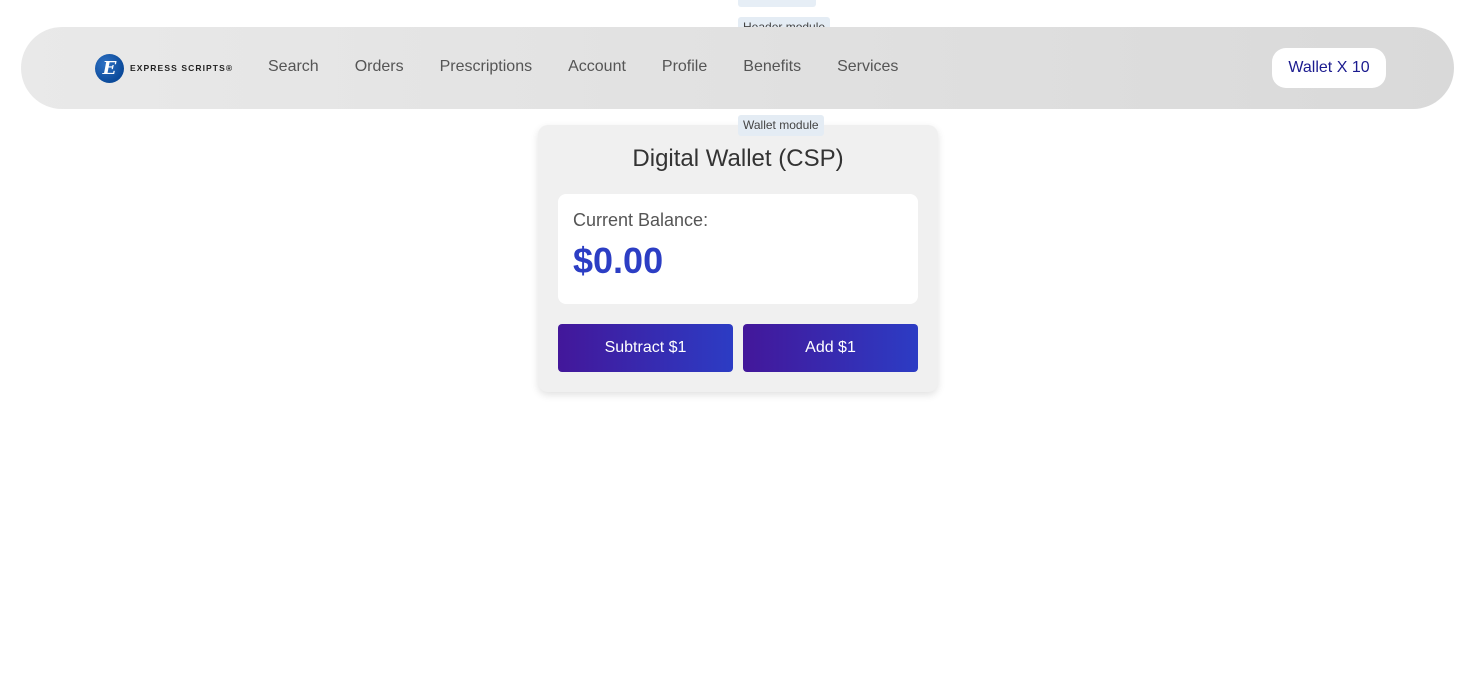  I want to click on wallet-module-label: Wallet module, so click(781, 125).